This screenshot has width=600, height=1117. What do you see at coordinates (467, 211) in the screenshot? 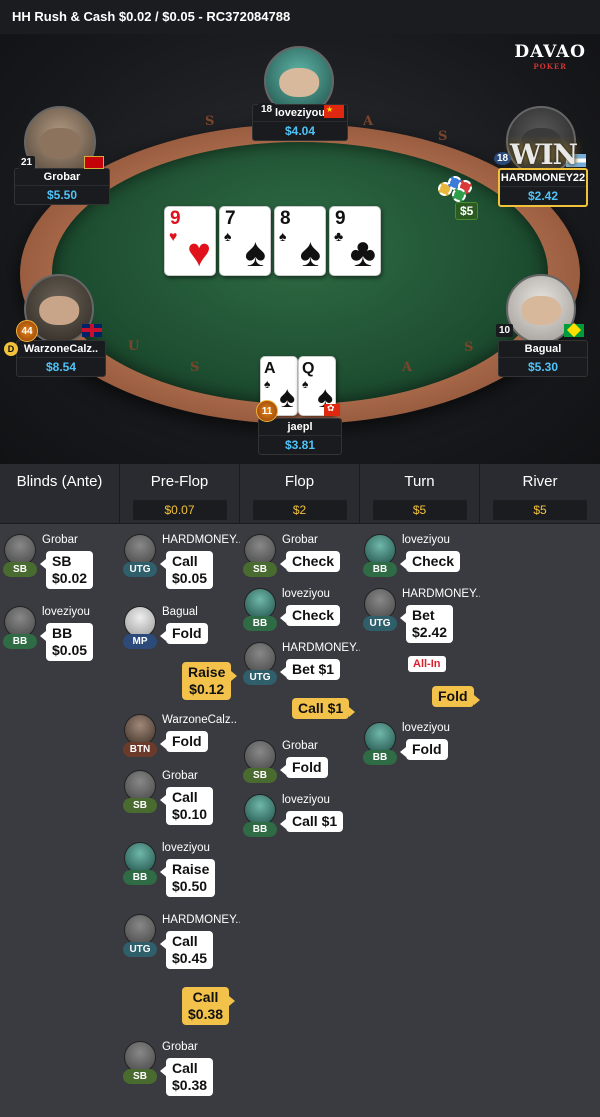
I see `bet-amount: $5` at bounding box center [467, 211].